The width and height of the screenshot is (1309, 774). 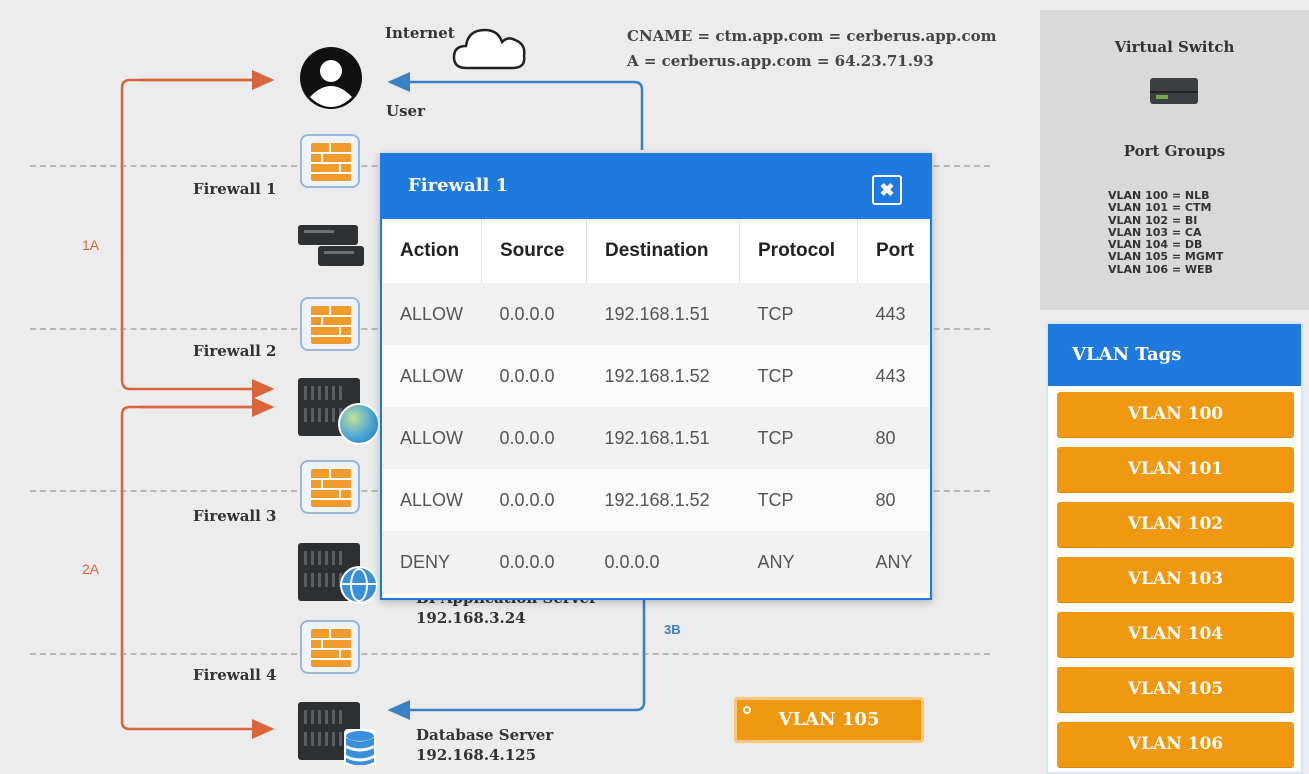 What do you see at coordinates (420, 33) in the screenshot?
I see `internet-label: Internet` at bounding box center [420, 33].